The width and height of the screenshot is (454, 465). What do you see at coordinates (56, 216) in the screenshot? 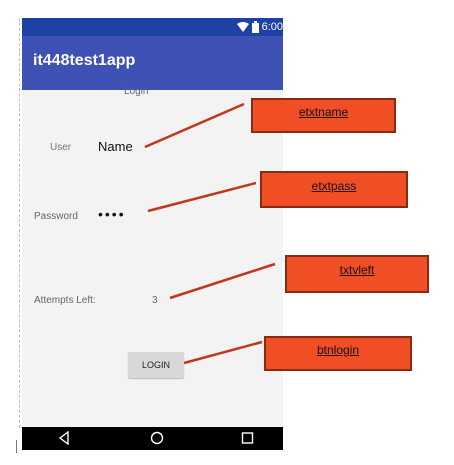
I see `password-label: Password` at bounding box center [56, 216].